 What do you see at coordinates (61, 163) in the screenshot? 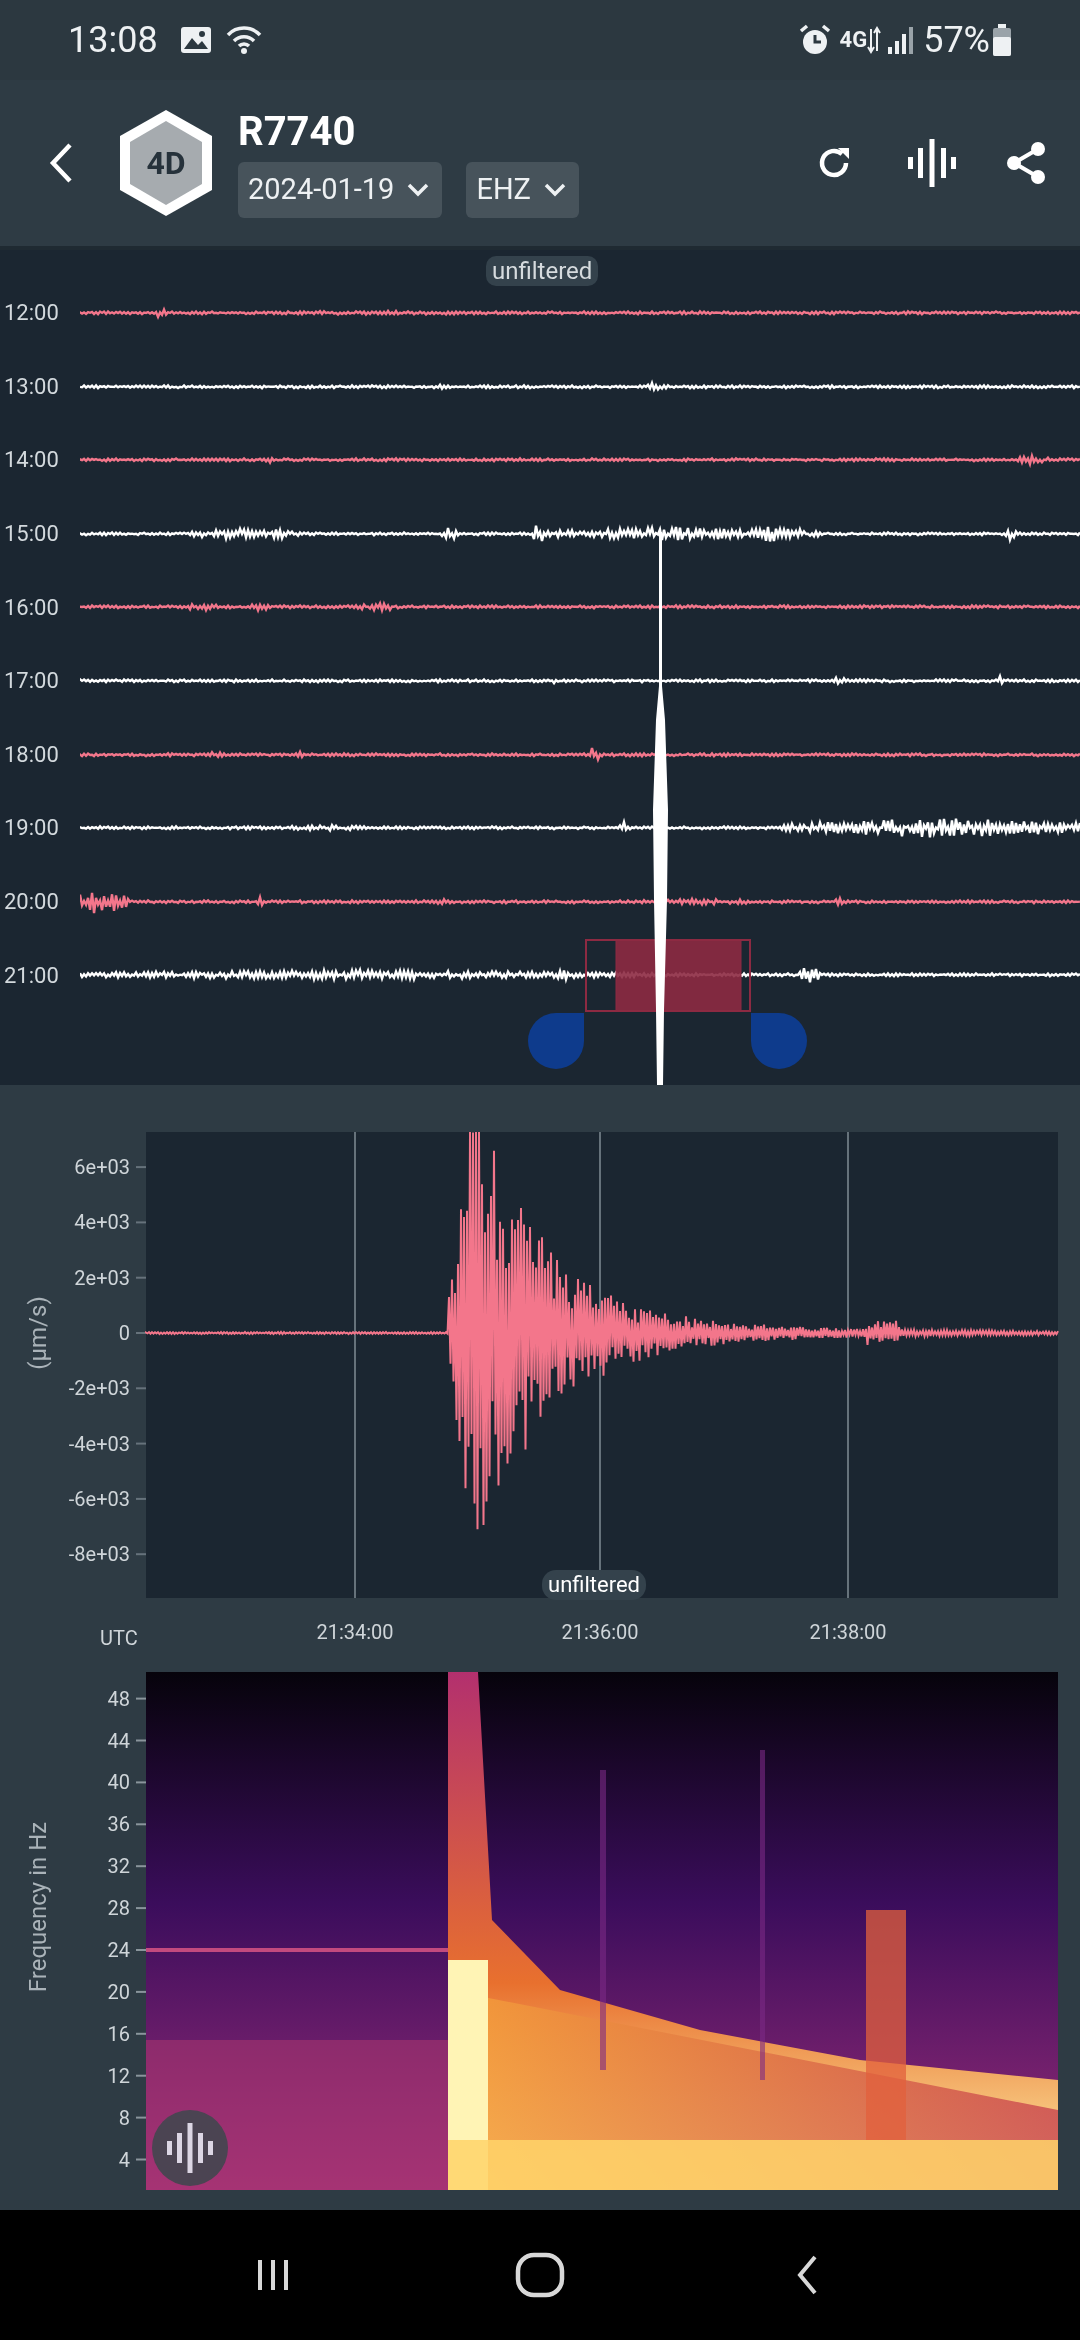
I see `back-icon` at bounding box center [61, 163].